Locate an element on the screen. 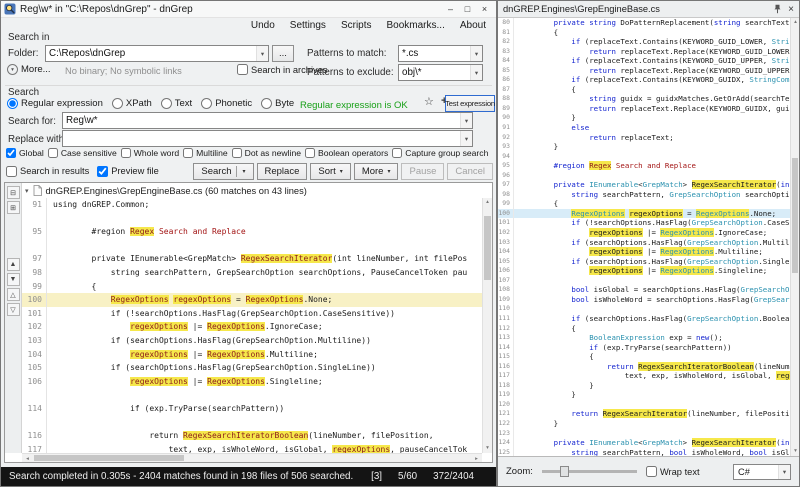  preview-line: 81 { is located at coordinates (644, 32).